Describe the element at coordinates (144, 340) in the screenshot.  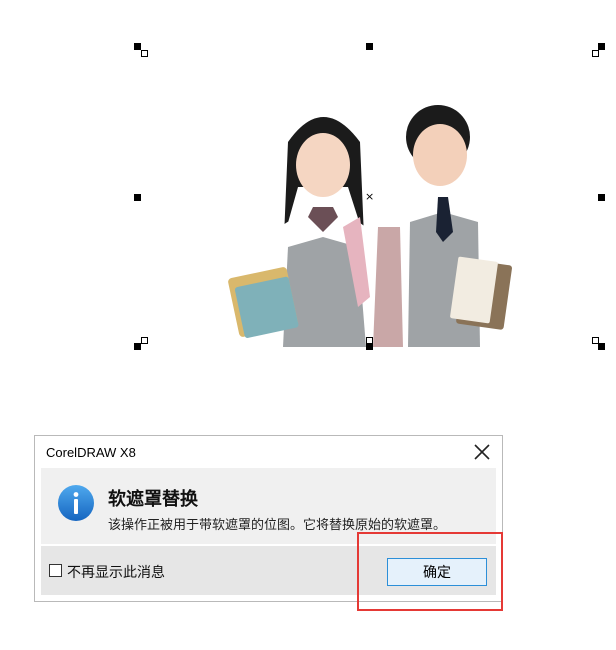
I see `selection-node-bottom-left` at that location.